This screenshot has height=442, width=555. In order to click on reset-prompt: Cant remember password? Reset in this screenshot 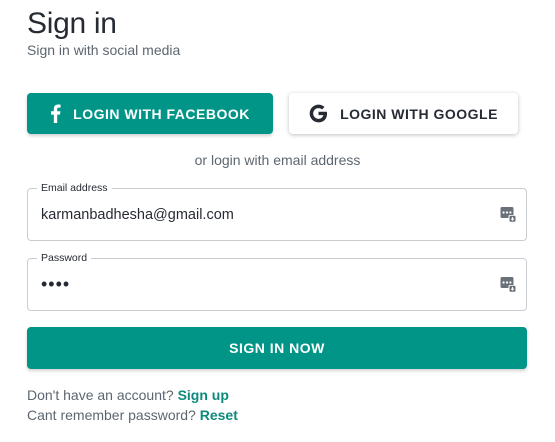, I will do `click(132, 415)`.